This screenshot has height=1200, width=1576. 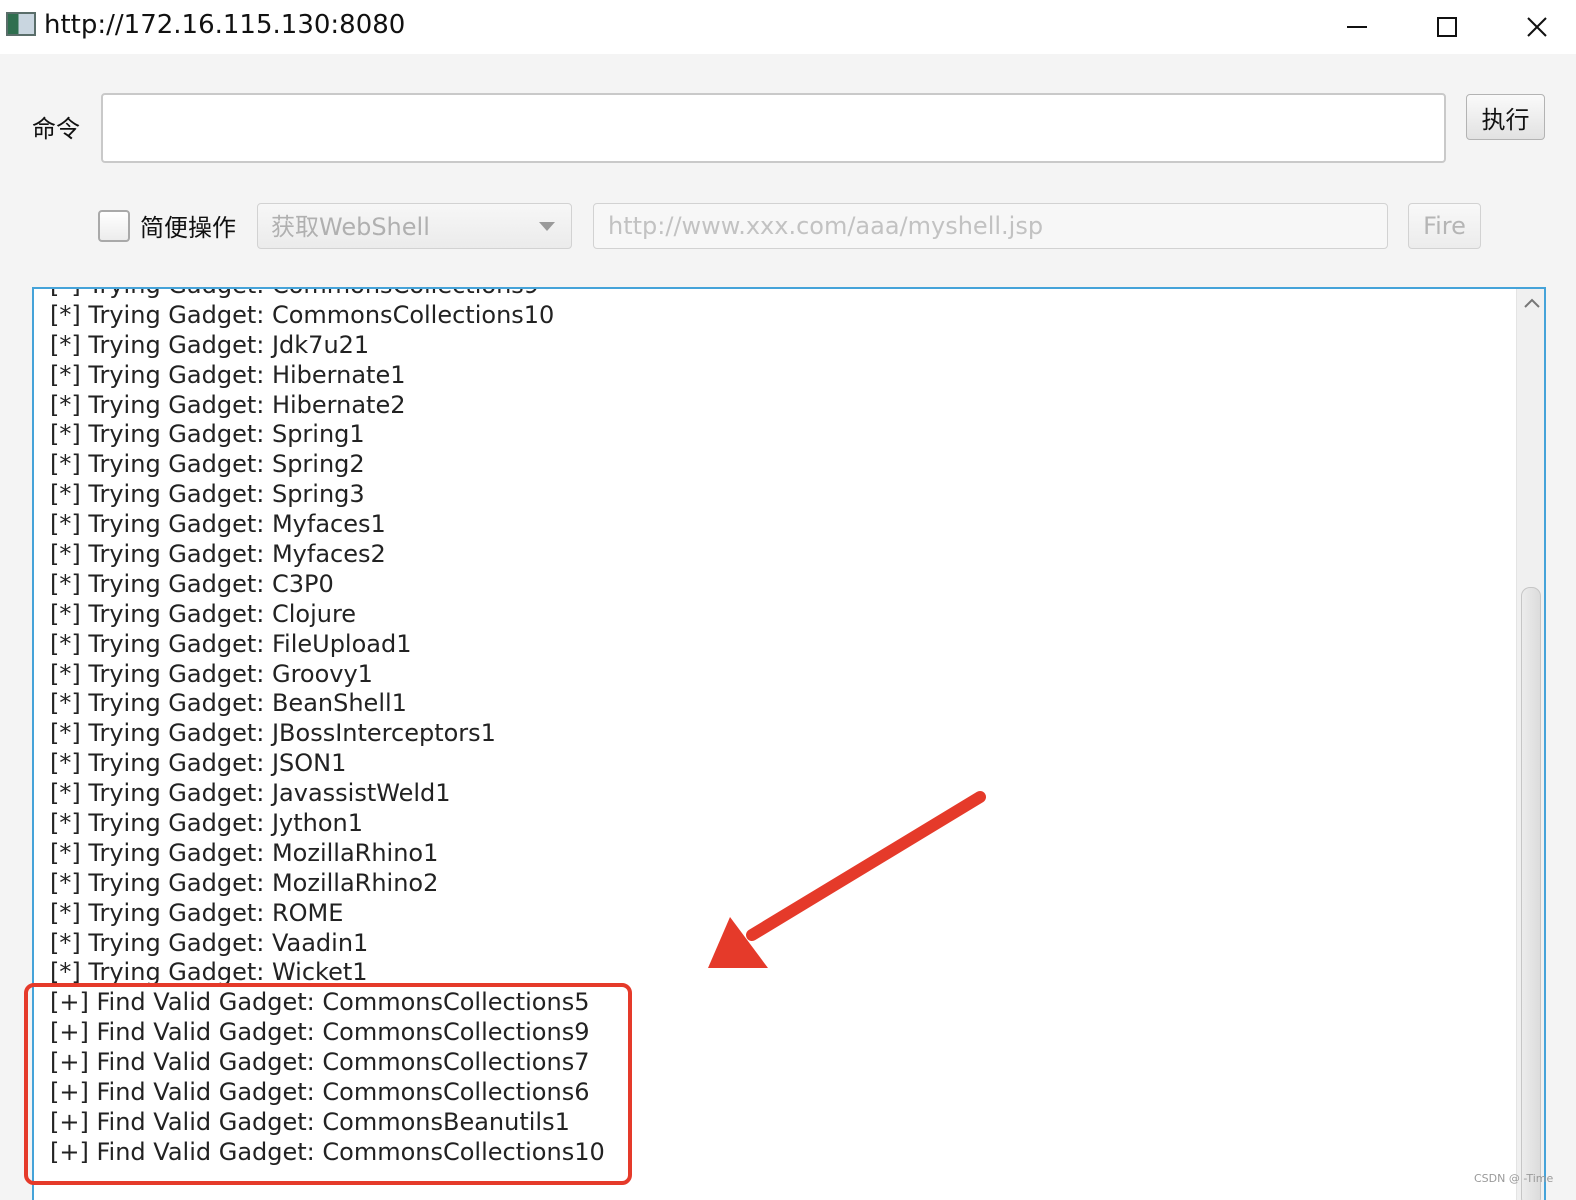 I want to click on scroll-up-button, so click(x=1530, y=303).